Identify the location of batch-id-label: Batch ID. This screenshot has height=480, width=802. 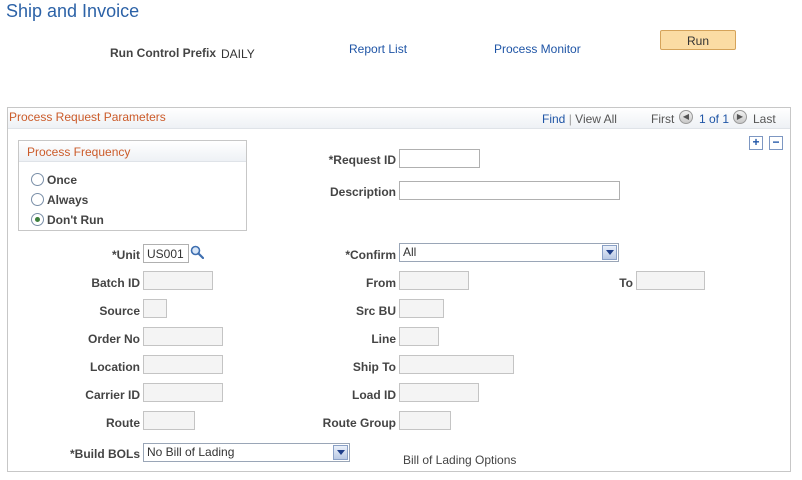
(115, 283).